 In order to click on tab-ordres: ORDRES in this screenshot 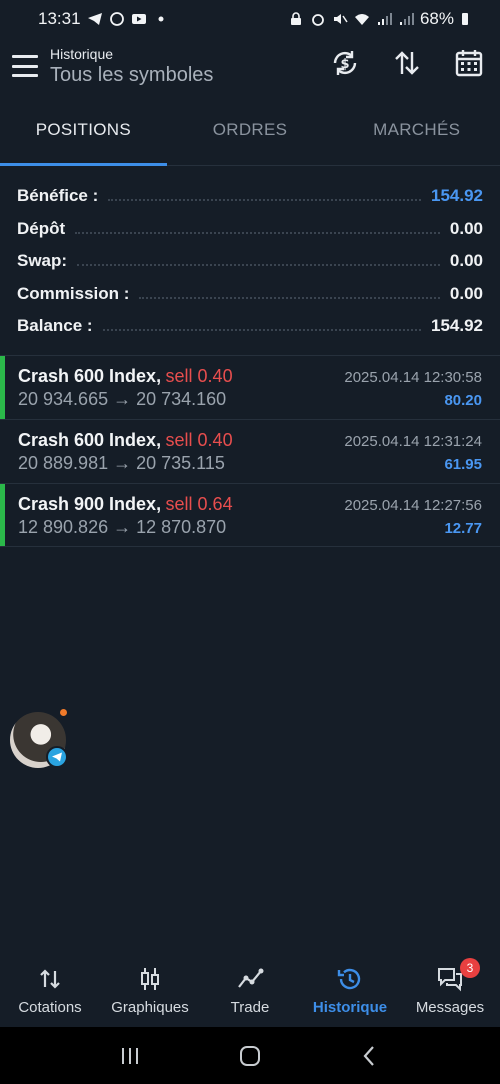, I will do `click(250, 129)`.